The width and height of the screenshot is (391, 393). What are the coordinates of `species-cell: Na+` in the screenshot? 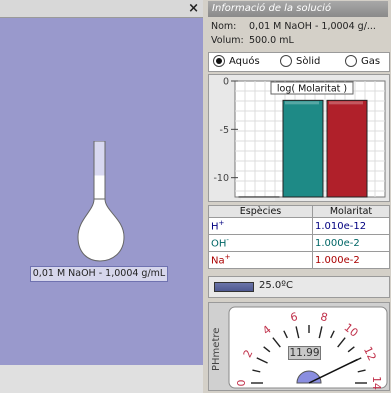 It's located at (260, 260).